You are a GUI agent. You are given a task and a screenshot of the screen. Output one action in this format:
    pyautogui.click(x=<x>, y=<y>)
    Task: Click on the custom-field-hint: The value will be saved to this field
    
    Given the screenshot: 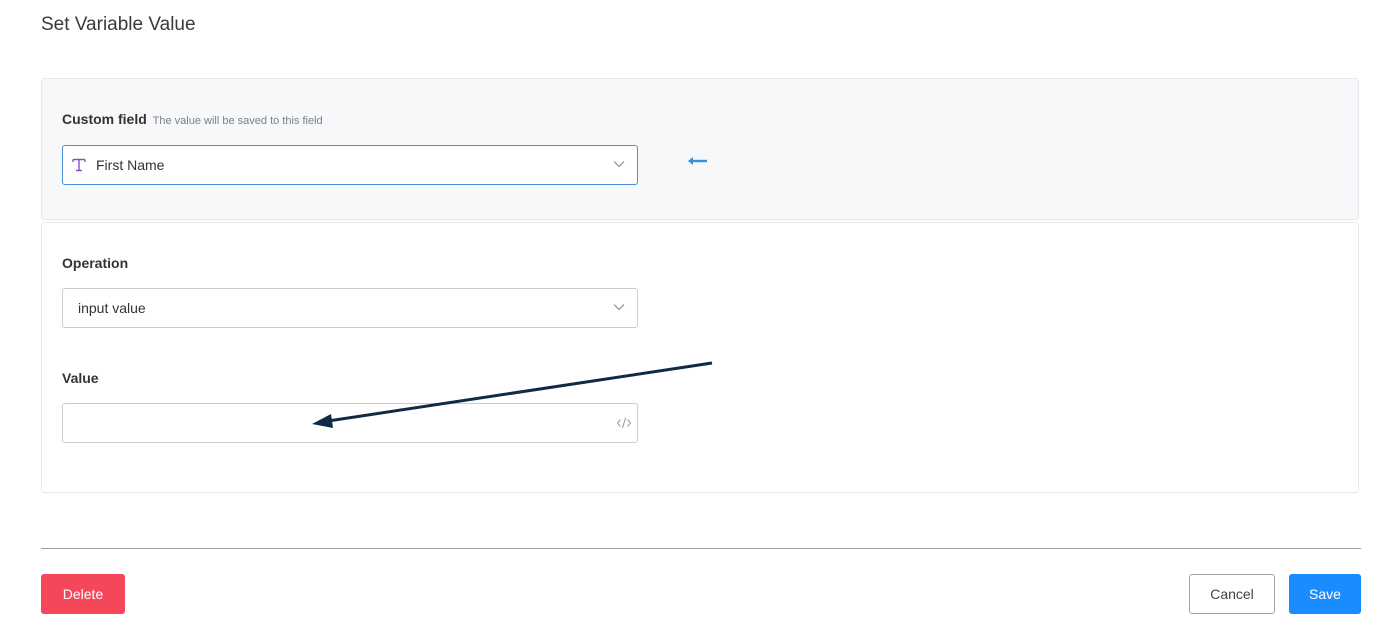 What is the action you would take?
    pyautogui.click(x=237, y=121)
    